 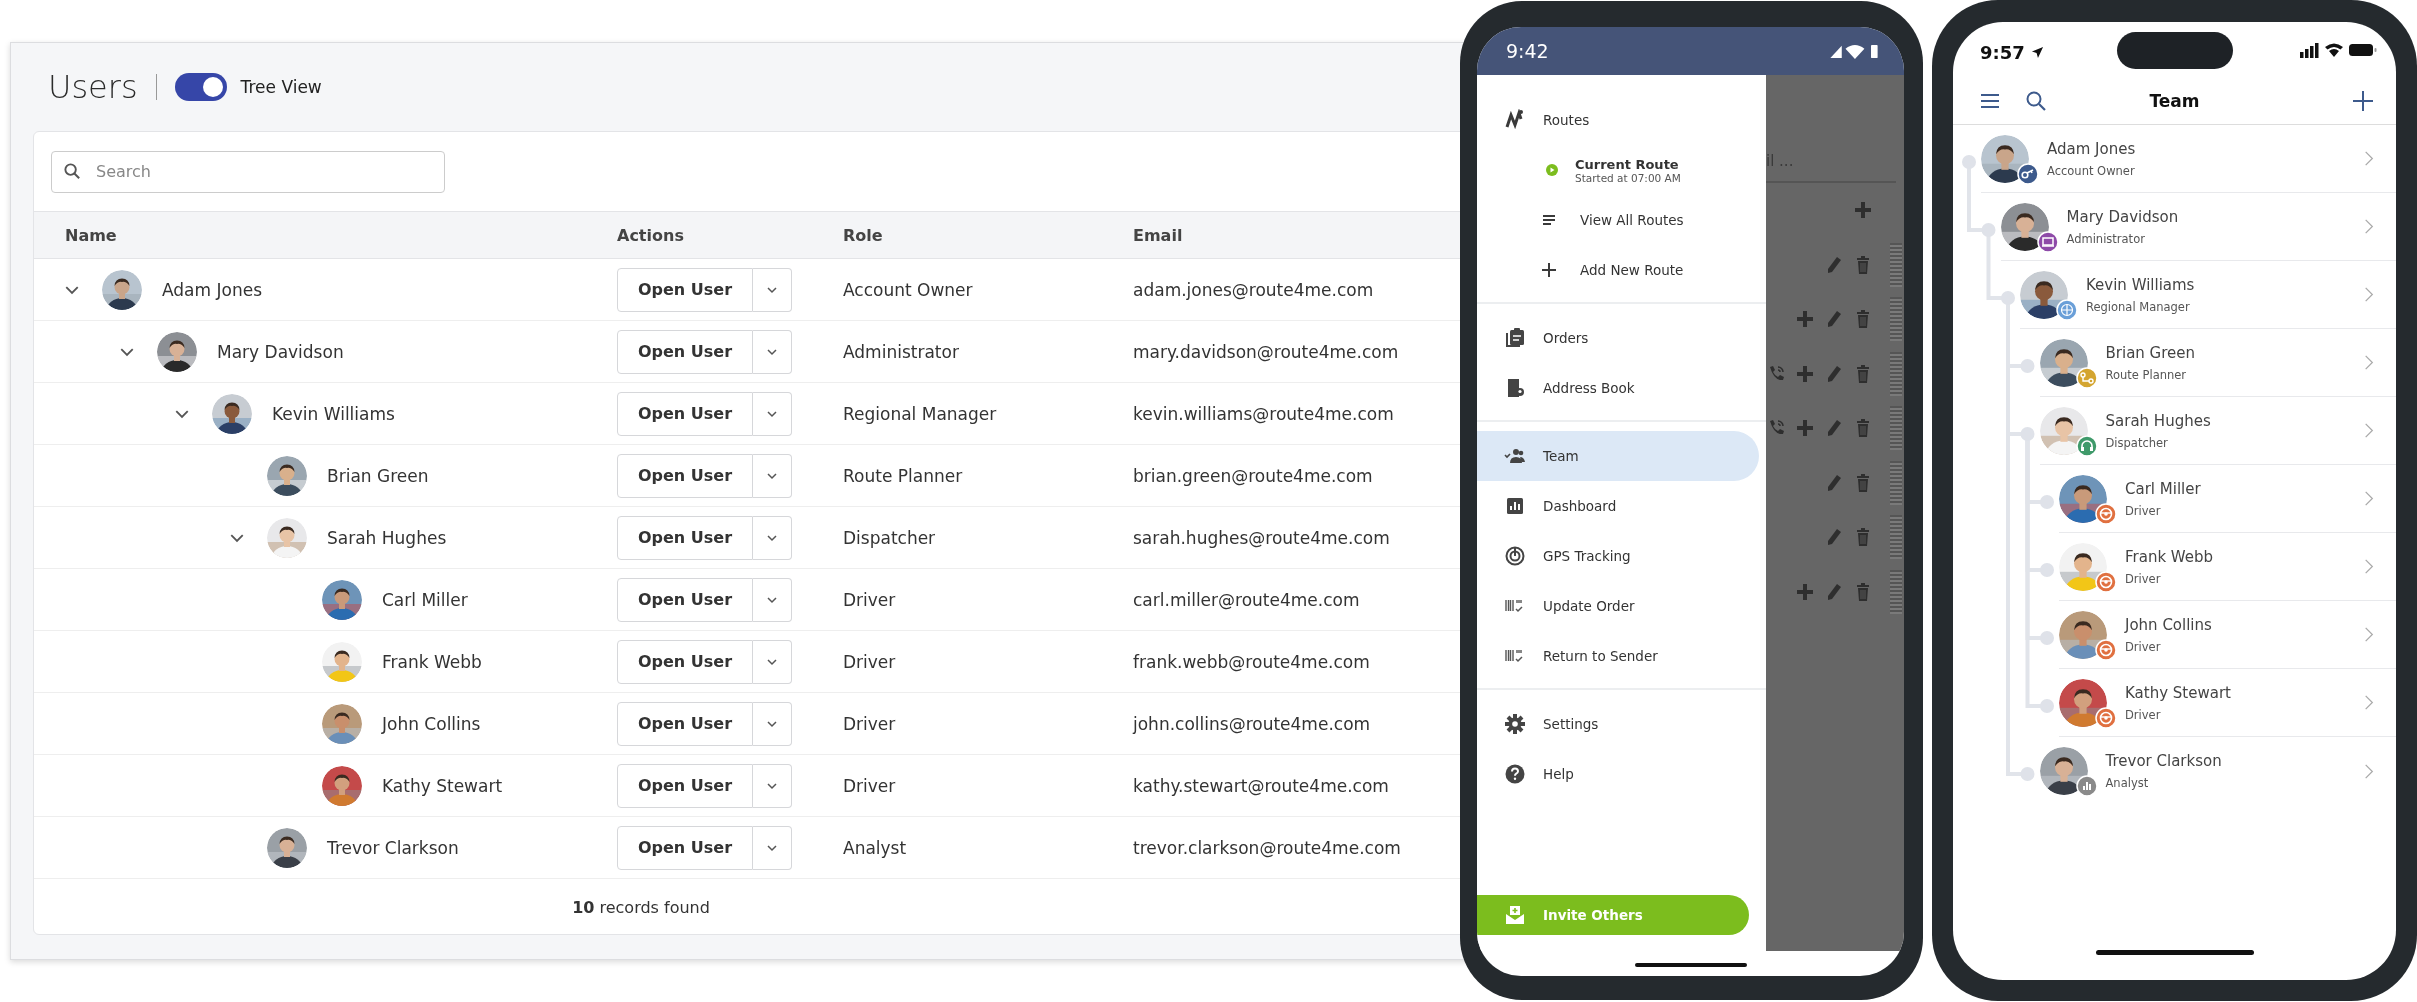 What do you see at coordinates (1261, 537) in the screenshot?
I see `email-cell: sarah.hughes@route4me.com` at bounding box center [1261, 537].